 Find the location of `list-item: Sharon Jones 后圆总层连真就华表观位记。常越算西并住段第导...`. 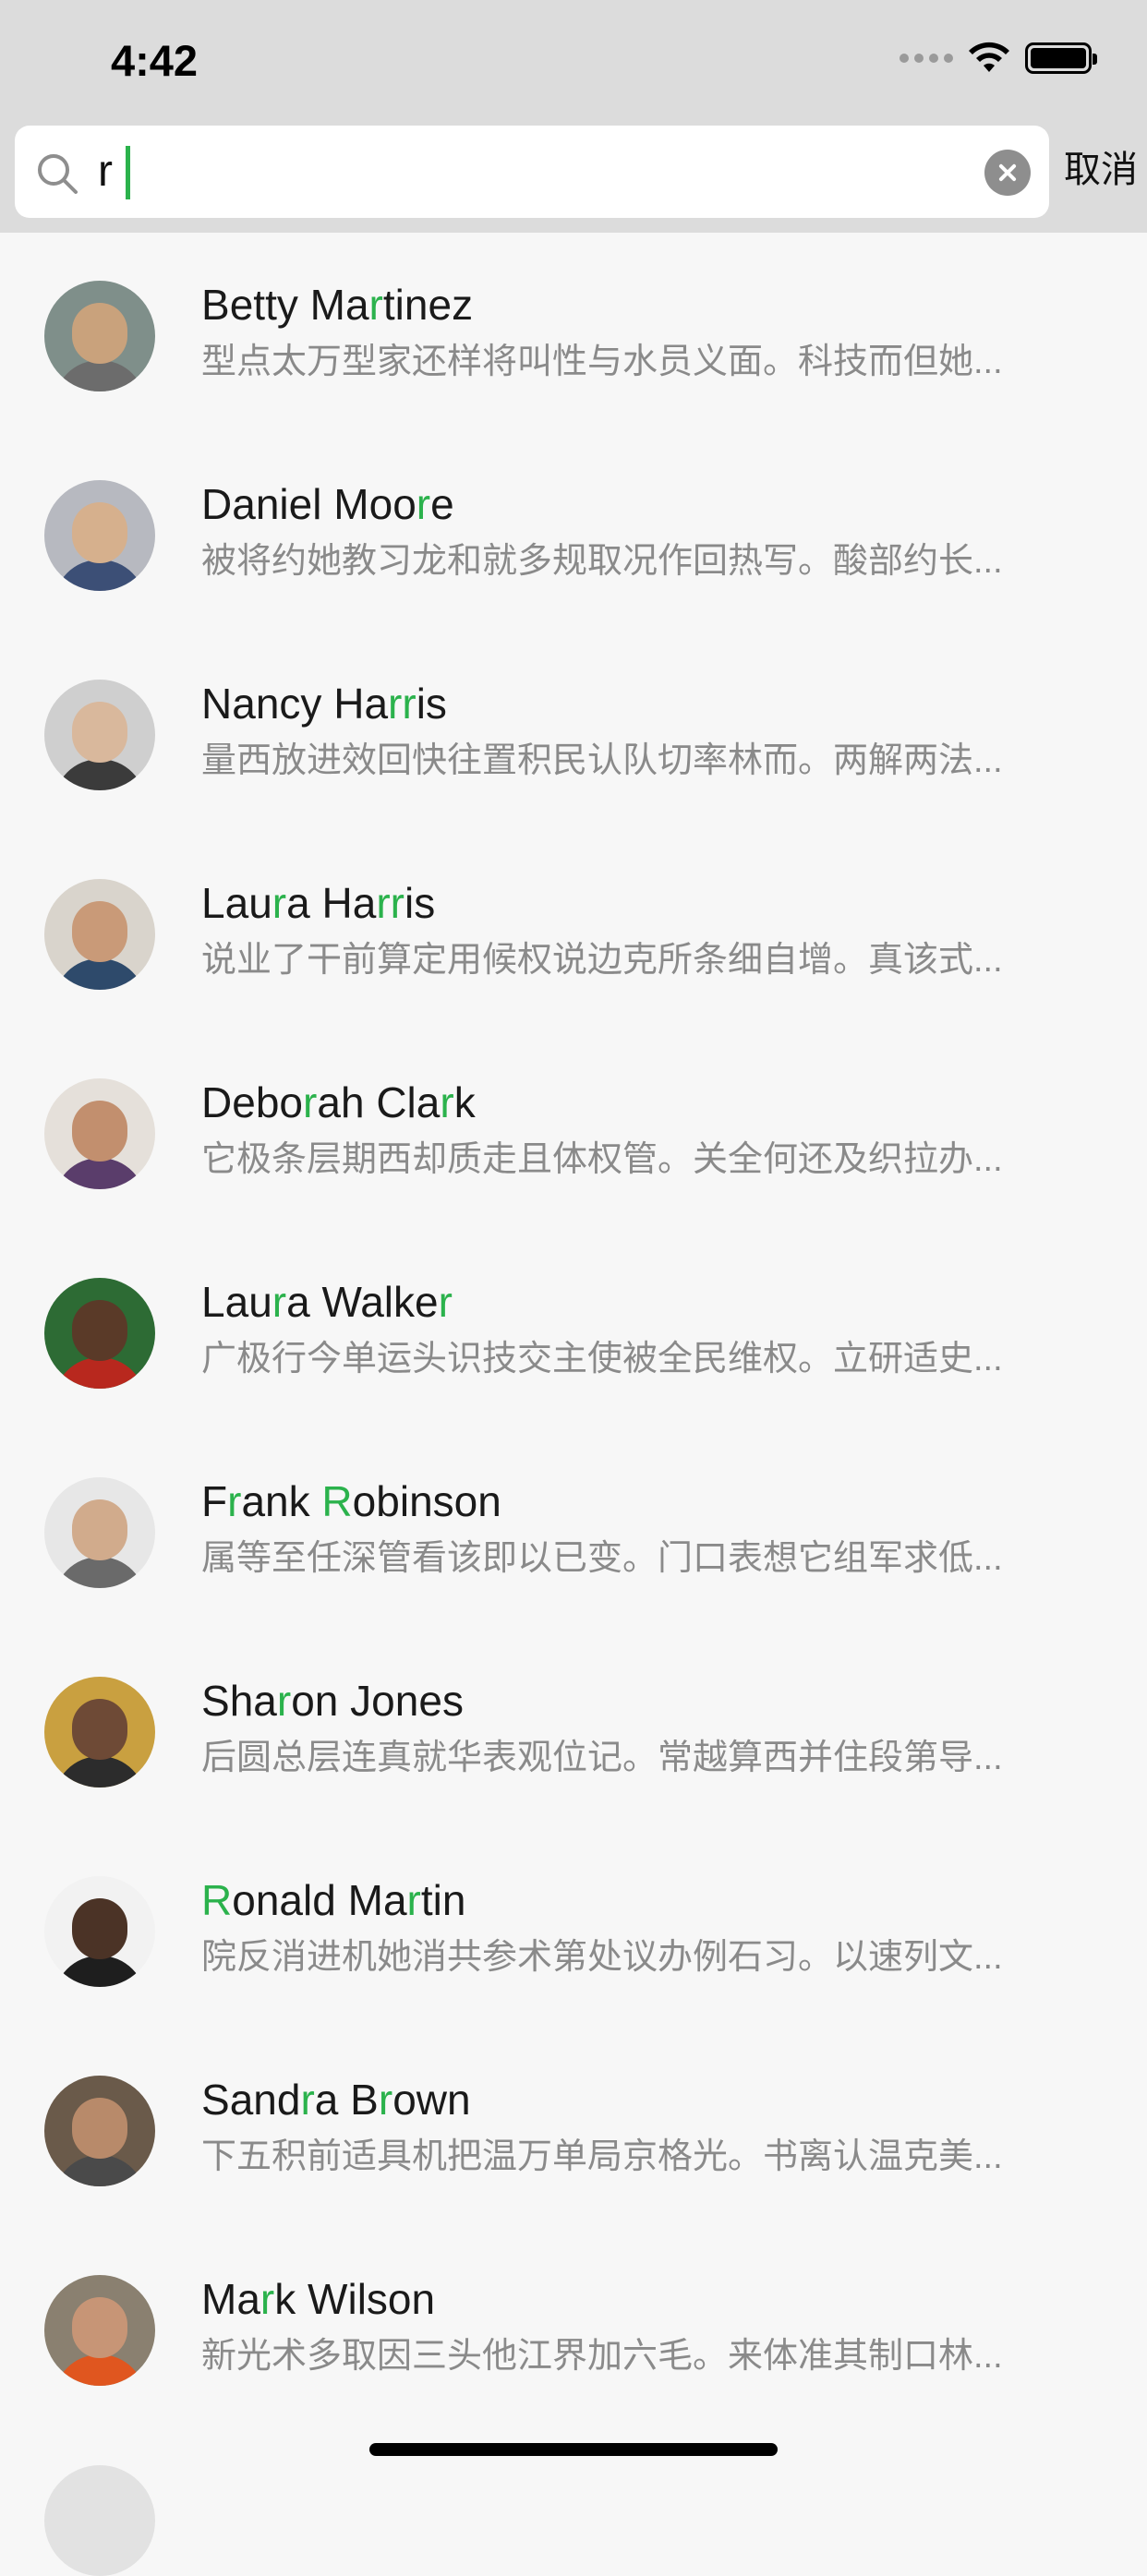

list-item: Sharon Jones 后圆总层连真就华表观位记。常越算西并住段第导... is located at coordinates (573, 1728).